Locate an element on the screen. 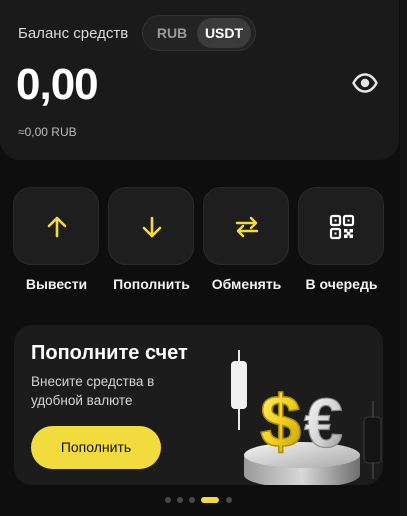  promo-title: Пополните счет is located at coordinates (109, 353).